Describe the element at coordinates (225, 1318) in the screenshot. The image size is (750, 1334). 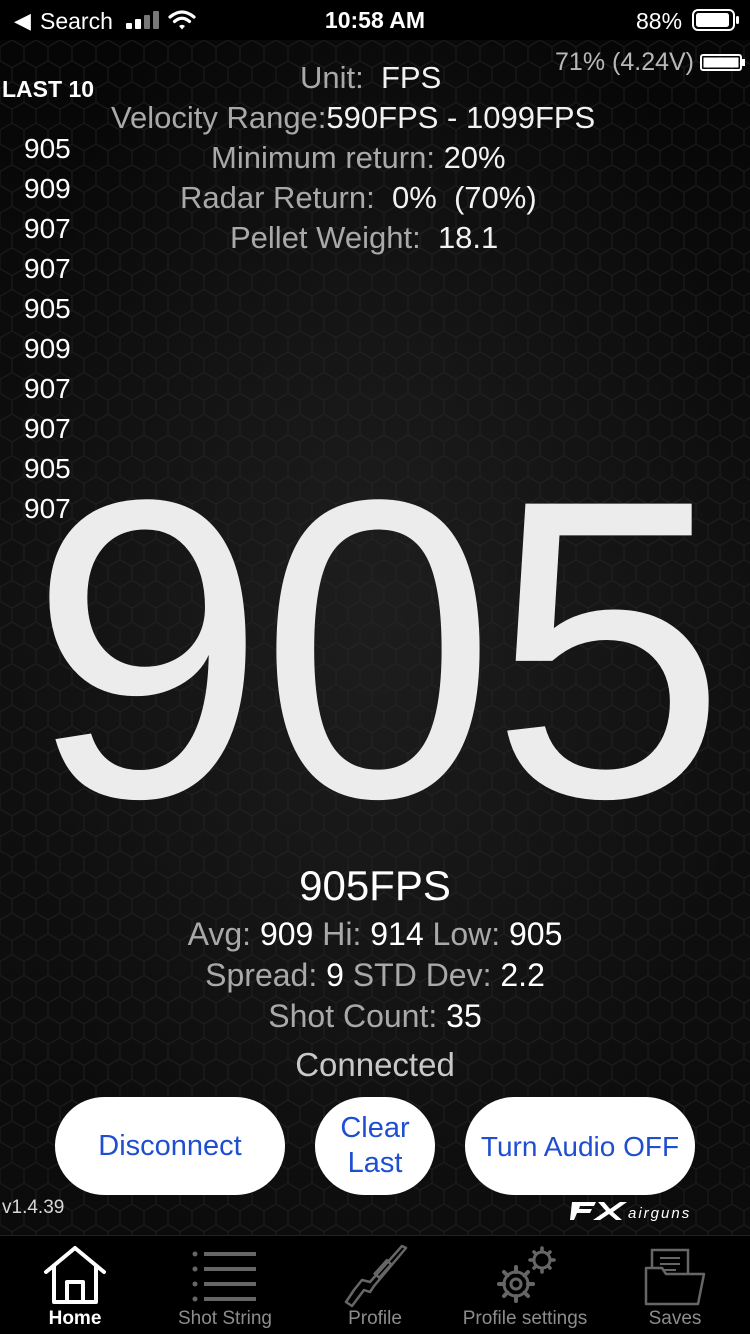
I see `tab-shot-string-label: Shot String` at that location.